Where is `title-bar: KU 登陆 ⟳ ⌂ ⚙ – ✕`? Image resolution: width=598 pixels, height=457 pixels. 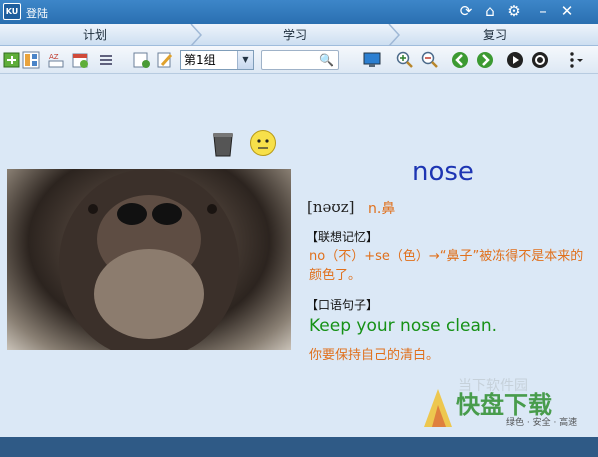
title-bar: KU 登陆 ⟳ ⌂ ⚙ – ✕ is located at coordinates (299, 12).